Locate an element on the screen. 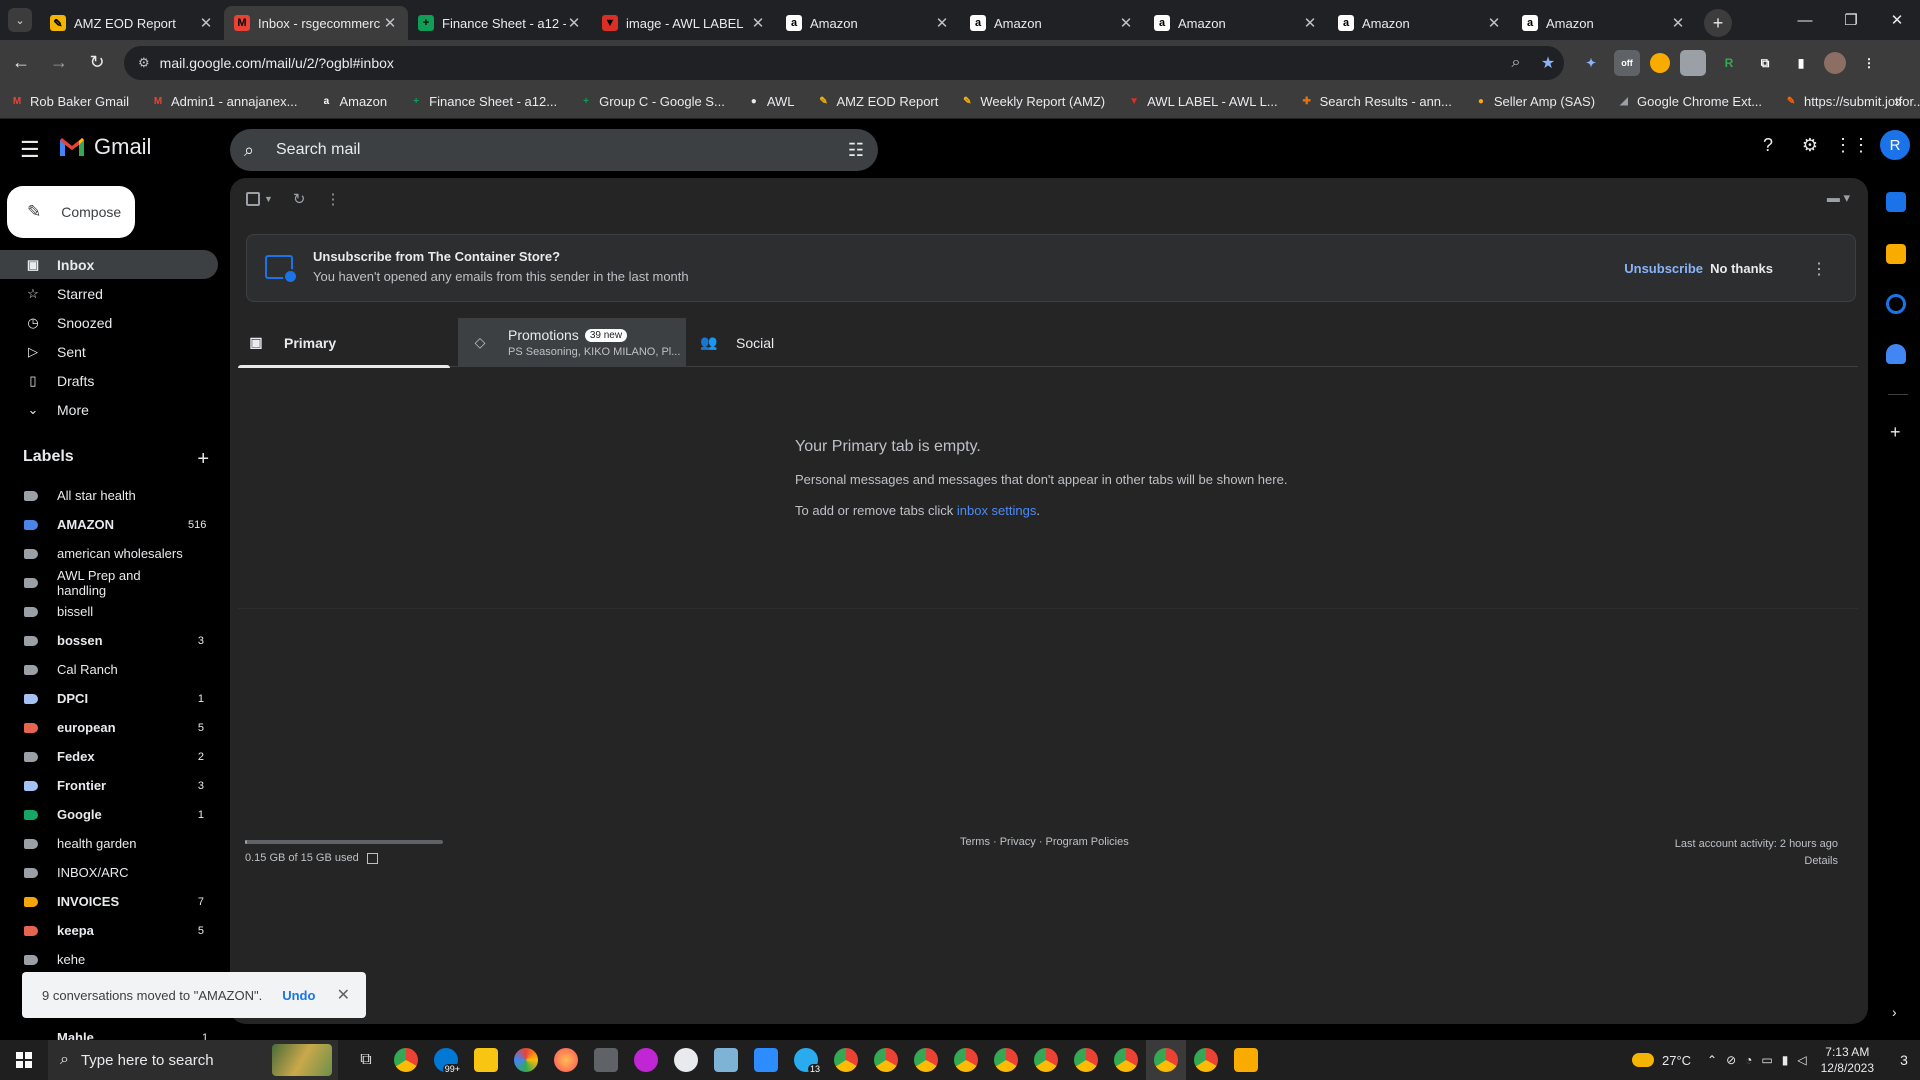  network-off-icon: ⊘ is located at coordinates (1731, 1060).